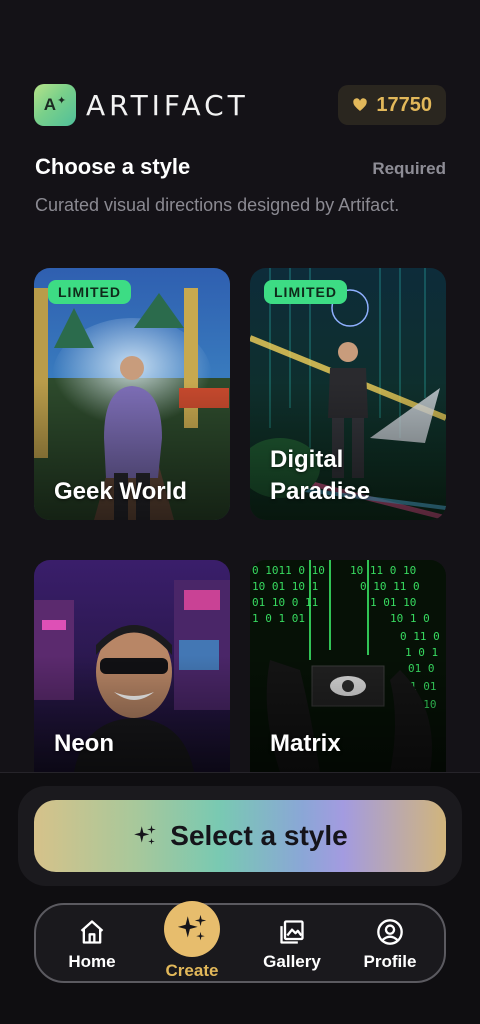 The width and height of the screenshot is (480, 1024). I want to click on brand: A ✦ ARTIFACT, so click(141, 105).